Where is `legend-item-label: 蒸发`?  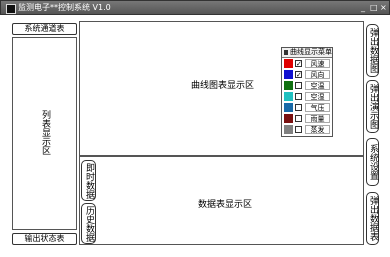
legend-item-label: 蒸发 is located at coordinates (317, 129).